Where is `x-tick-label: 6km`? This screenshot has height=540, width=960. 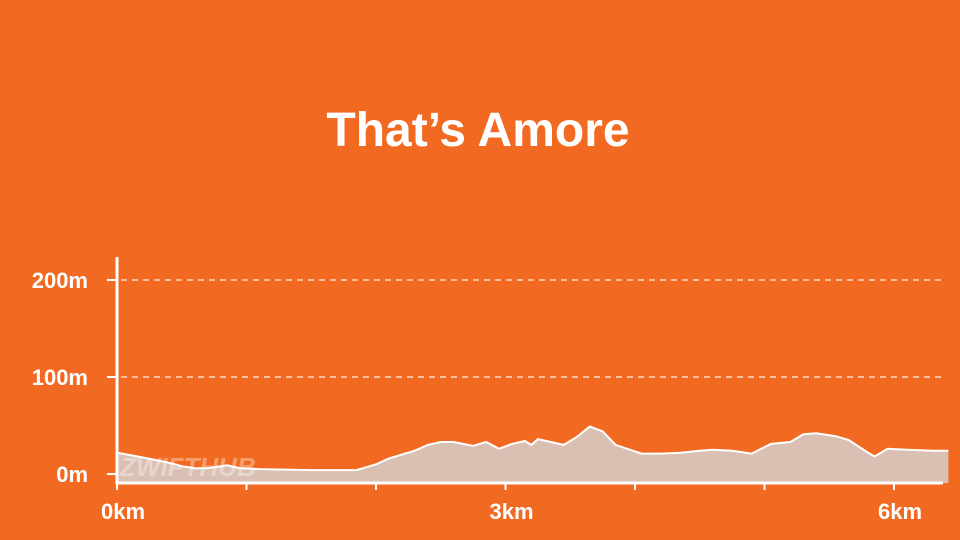 x-tick-label: 6km is located at coordinates (900, 511).